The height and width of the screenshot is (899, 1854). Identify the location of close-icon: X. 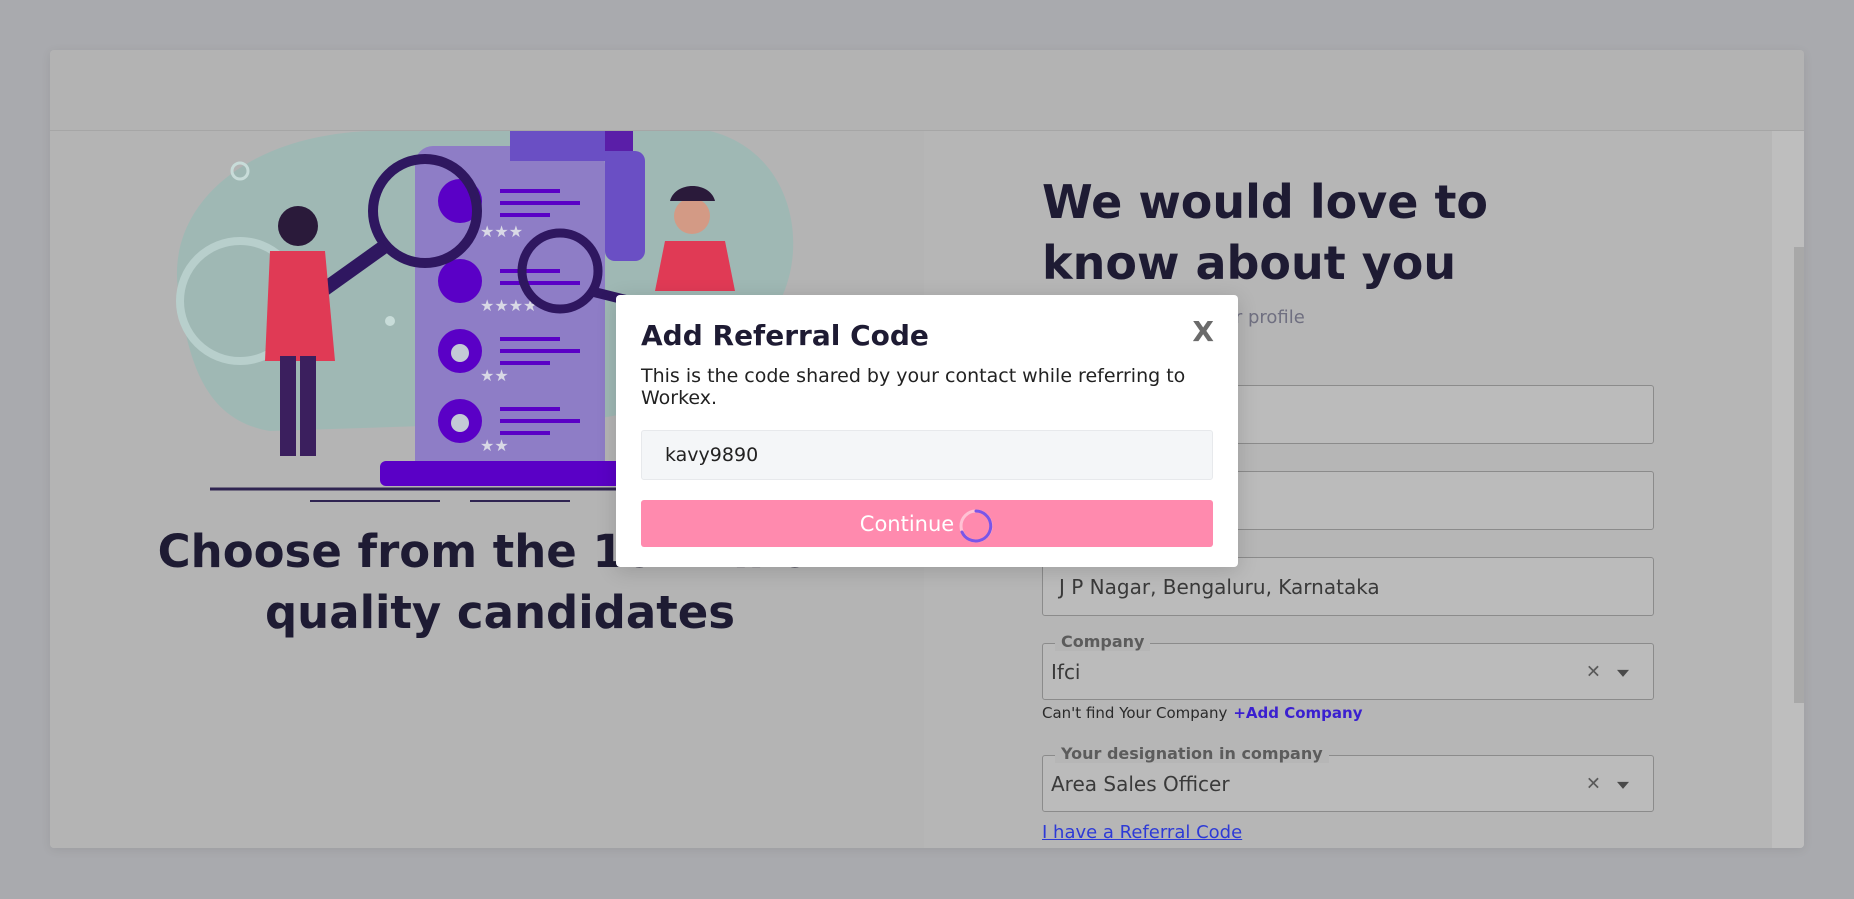
(1203, 331).